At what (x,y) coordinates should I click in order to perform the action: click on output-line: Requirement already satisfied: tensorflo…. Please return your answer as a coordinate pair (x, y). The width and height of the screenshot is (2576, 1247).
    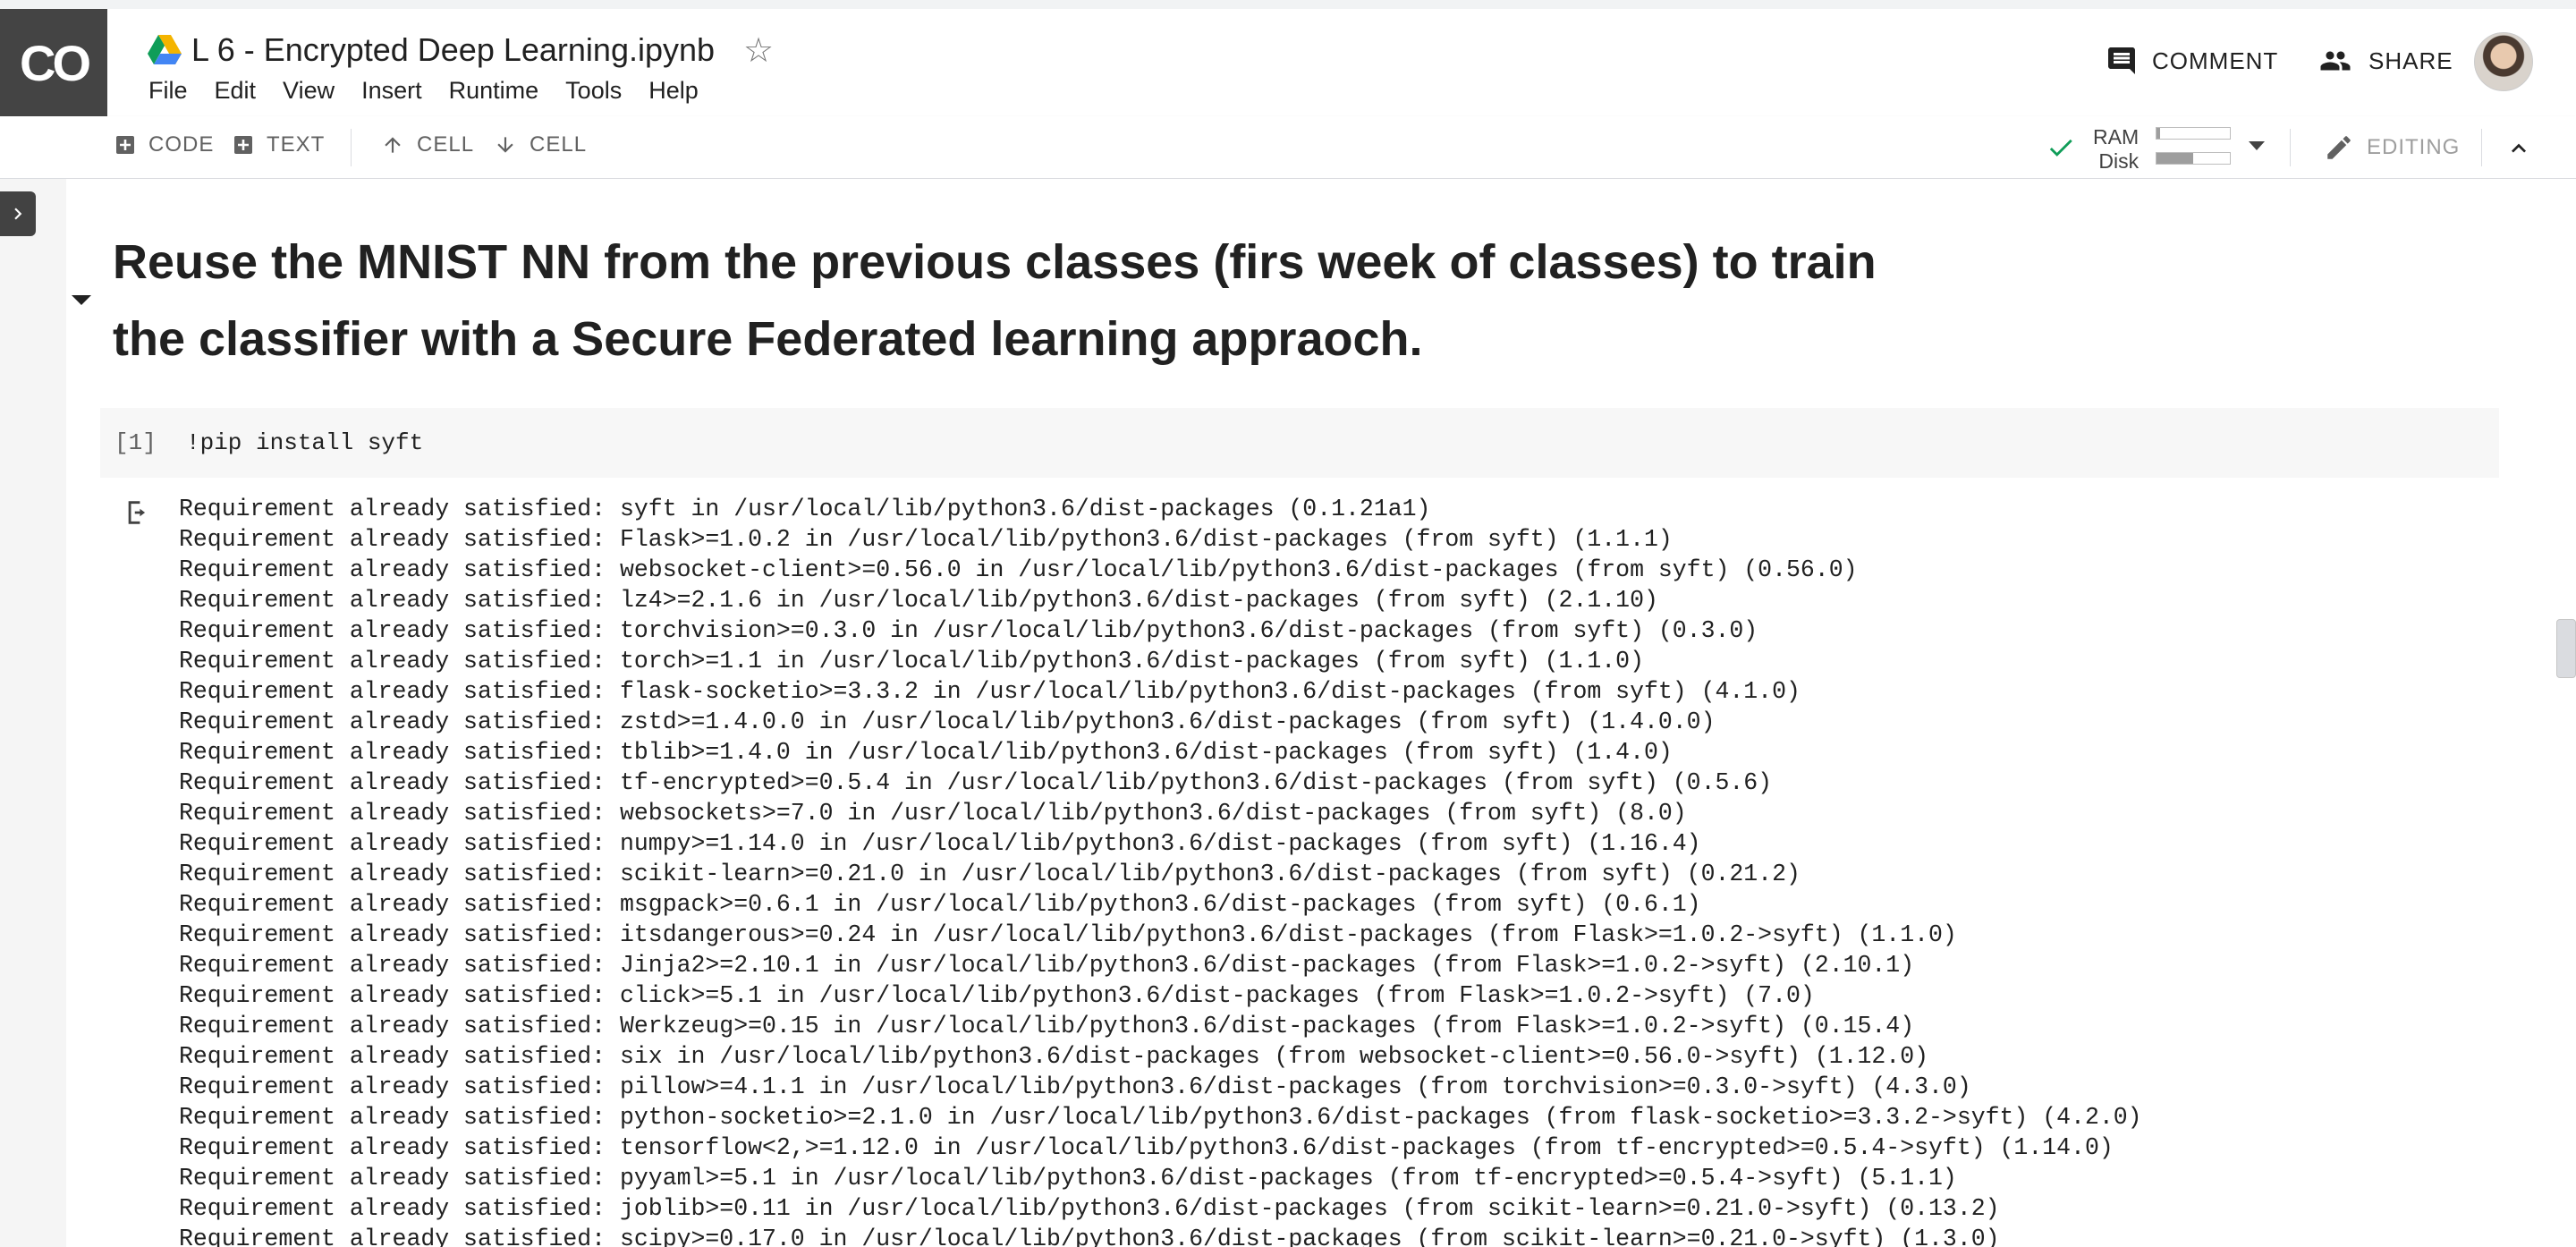
    Looking at the image, I should click on (1146, 1147).